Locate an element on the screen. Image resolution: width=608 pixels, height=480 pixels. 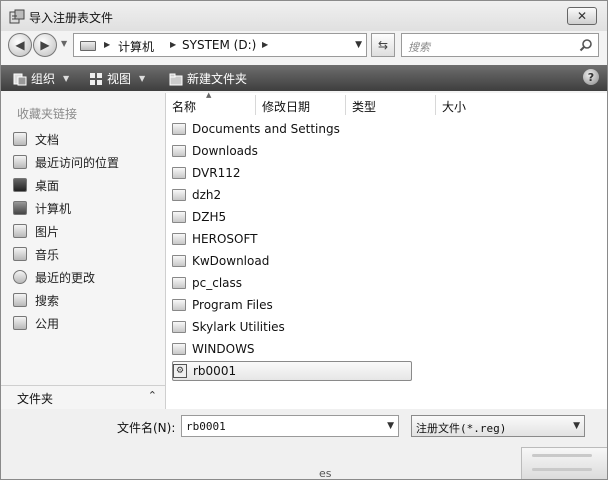
filename-input: rb0001 ▼ is located at coordinates (290, 426).